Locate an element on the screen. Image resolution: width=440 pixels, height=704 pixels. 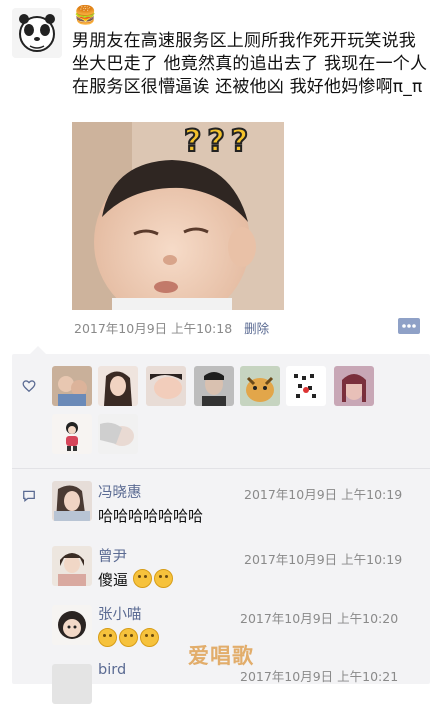
post-timestamp: 2017年10月9日 上午10:18 is located at coordinates (153, 328).